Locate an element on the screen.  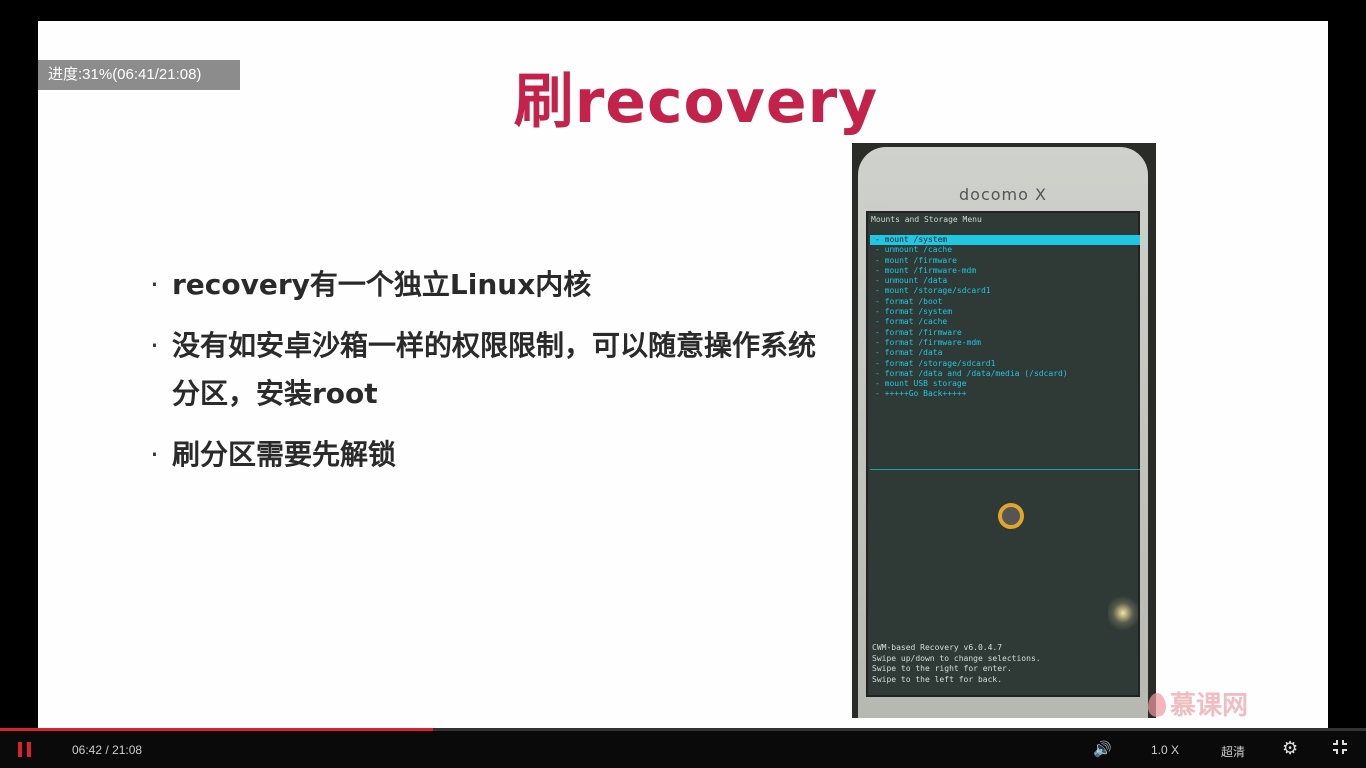
time-display: 06:42 / 21:08 is located at coordinates (107, 750).